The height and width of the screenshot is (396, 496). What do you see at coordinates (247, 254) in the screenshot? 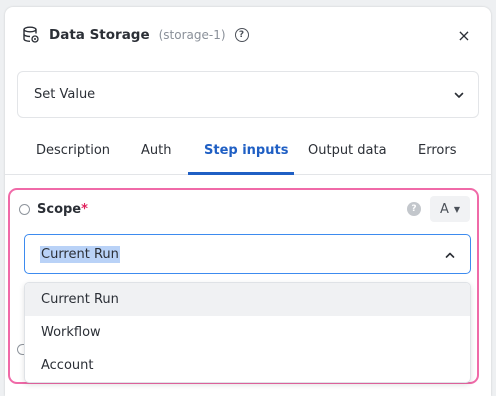
I see `scope-select: Current Run` at bounding box center [247, 254].